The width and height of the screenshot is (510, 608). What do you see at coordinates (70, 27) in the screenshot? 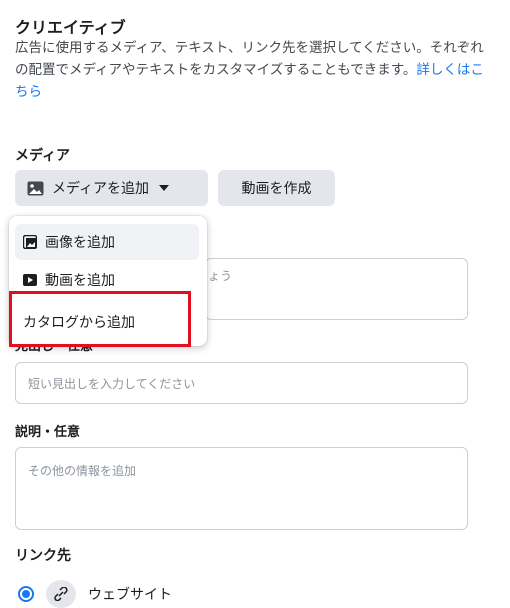
I see `creative-title: クリエイティブ` at bounding box center [70, 27].